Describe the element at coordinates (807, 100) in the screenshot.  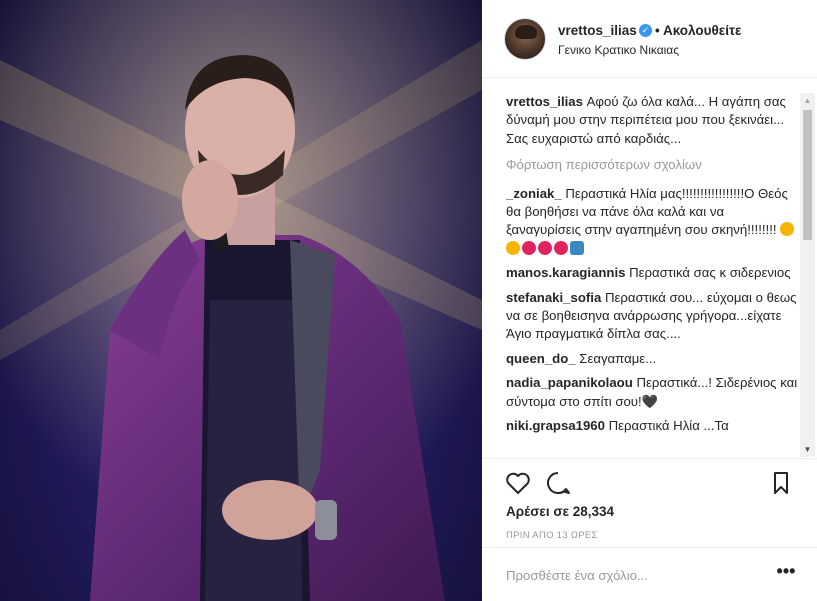
I see `scroll-up-arrow-icon: ▲` at that location.